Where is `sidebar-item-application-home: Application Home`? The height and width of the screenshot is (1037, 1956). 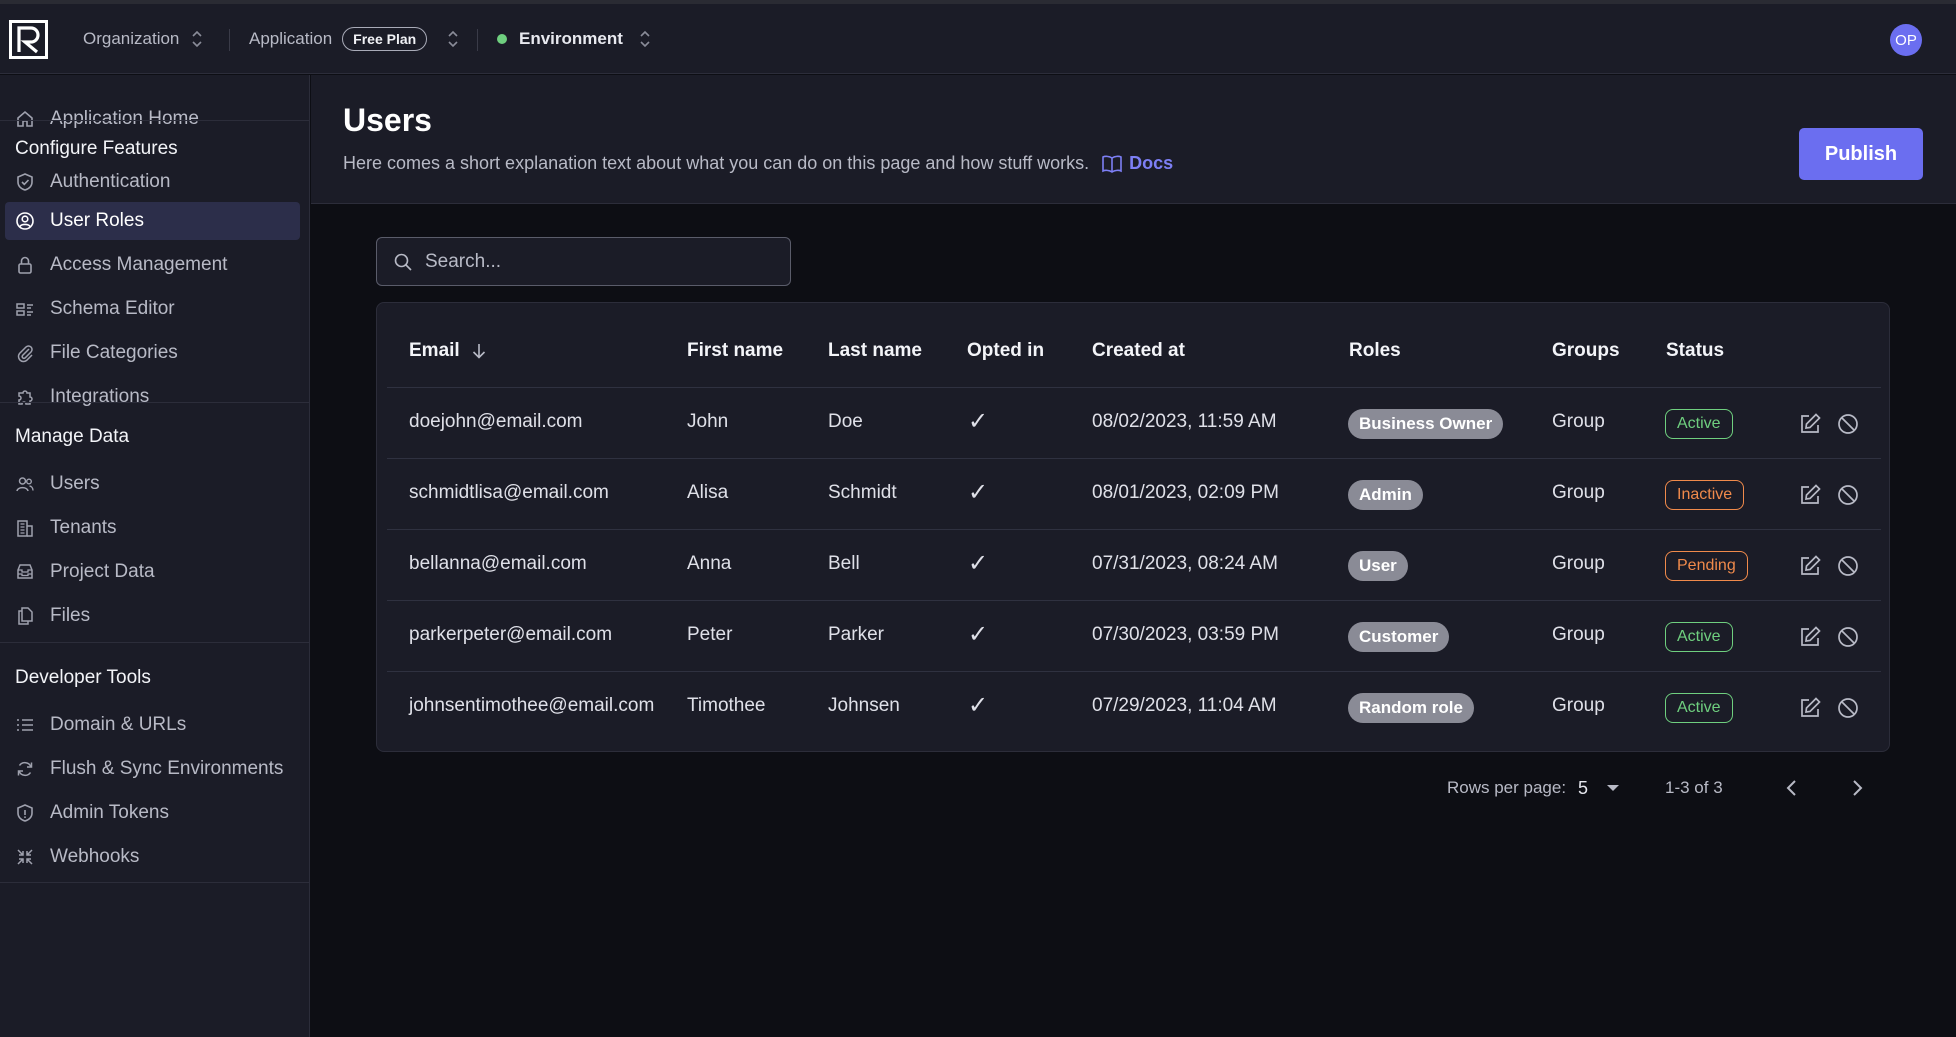 sidebar-item-application-home: Application Home is located at coordinates (152, 119).